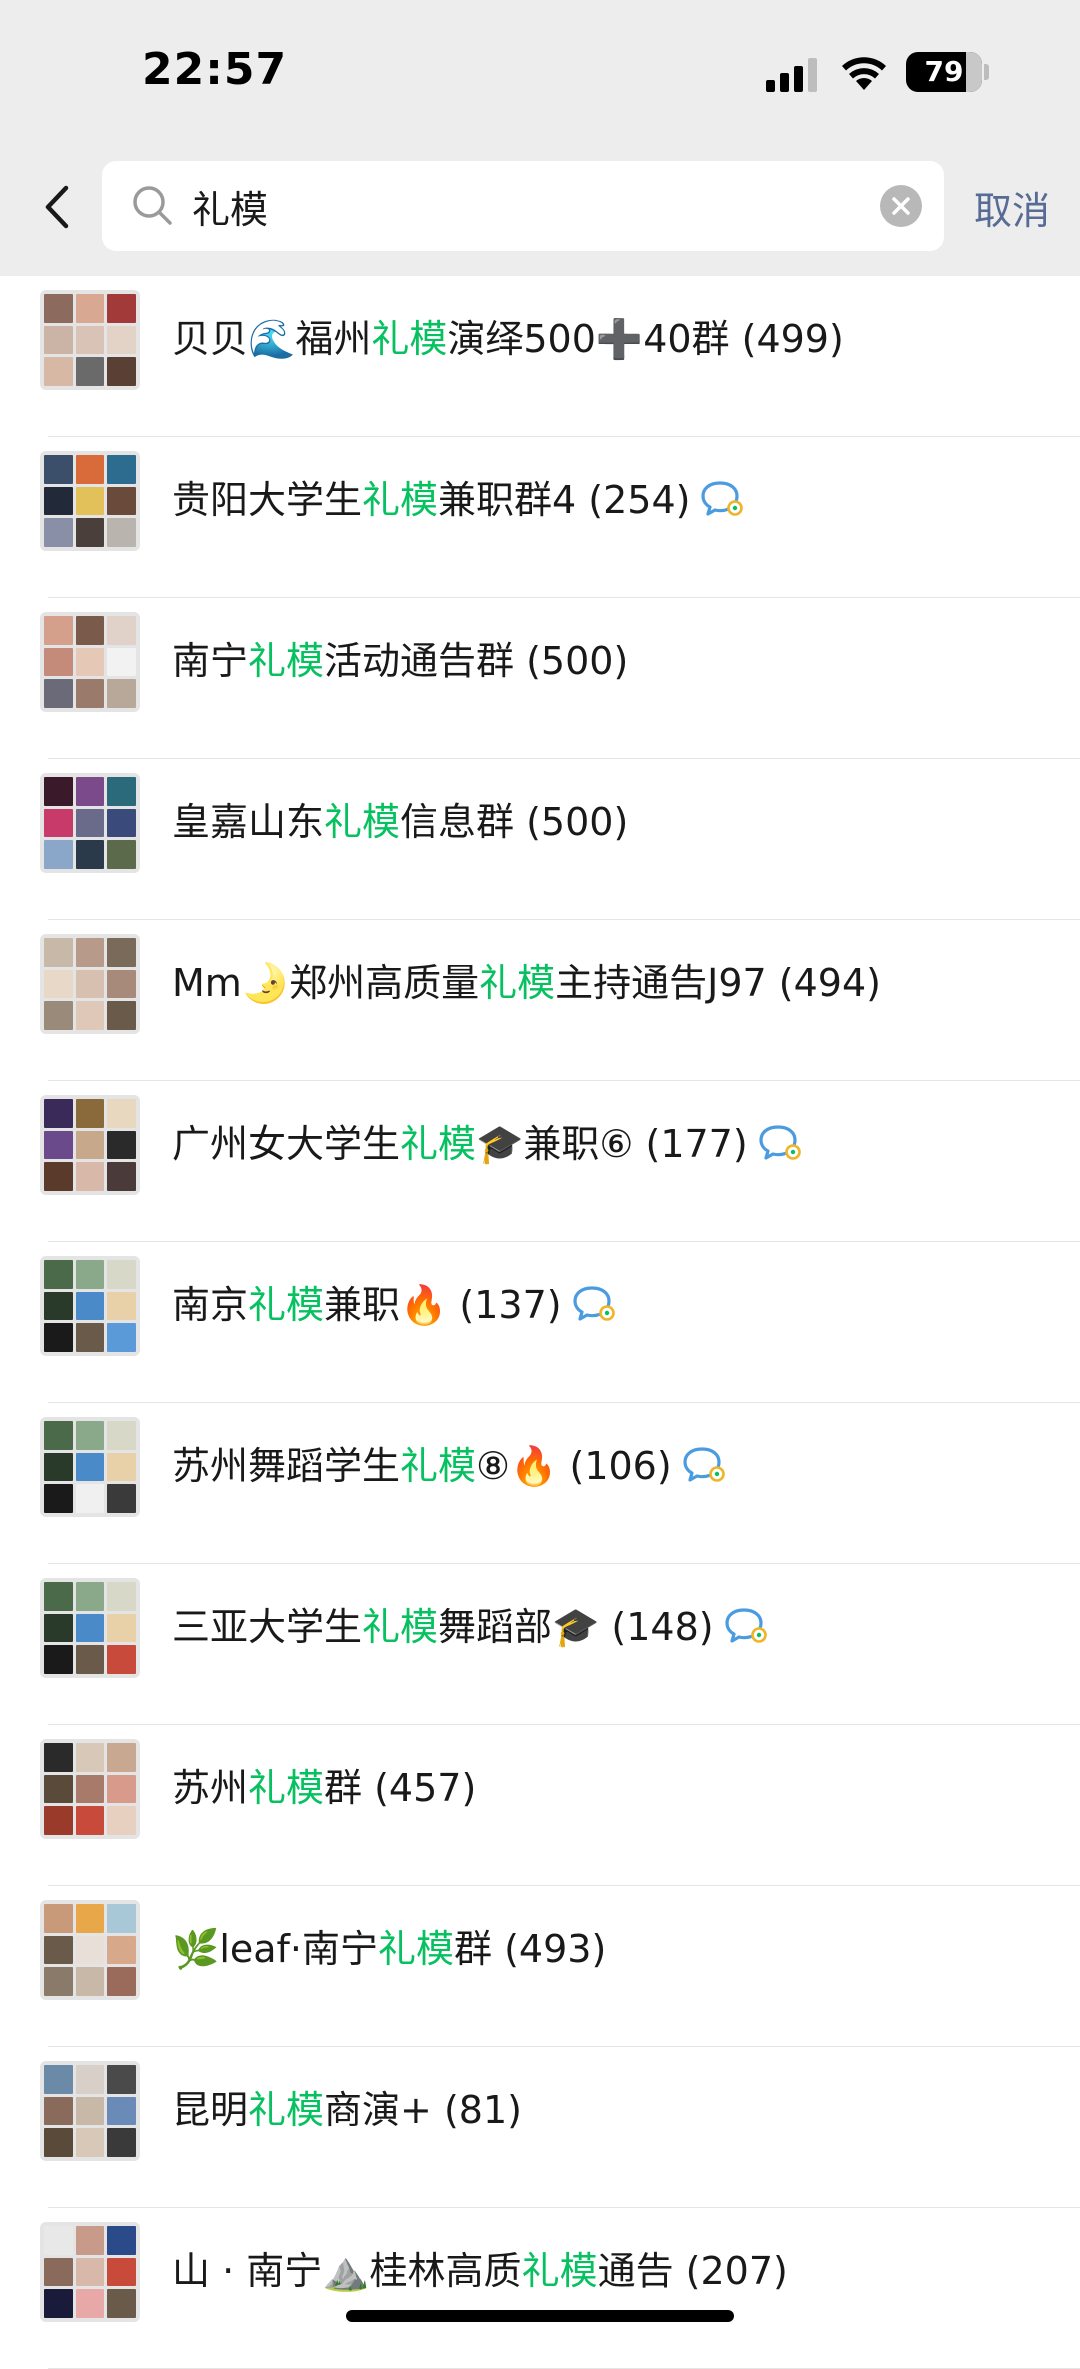 This screenshot has height=2369, width=1080. I want to click on title-text: 南宁, so click(210, 661).